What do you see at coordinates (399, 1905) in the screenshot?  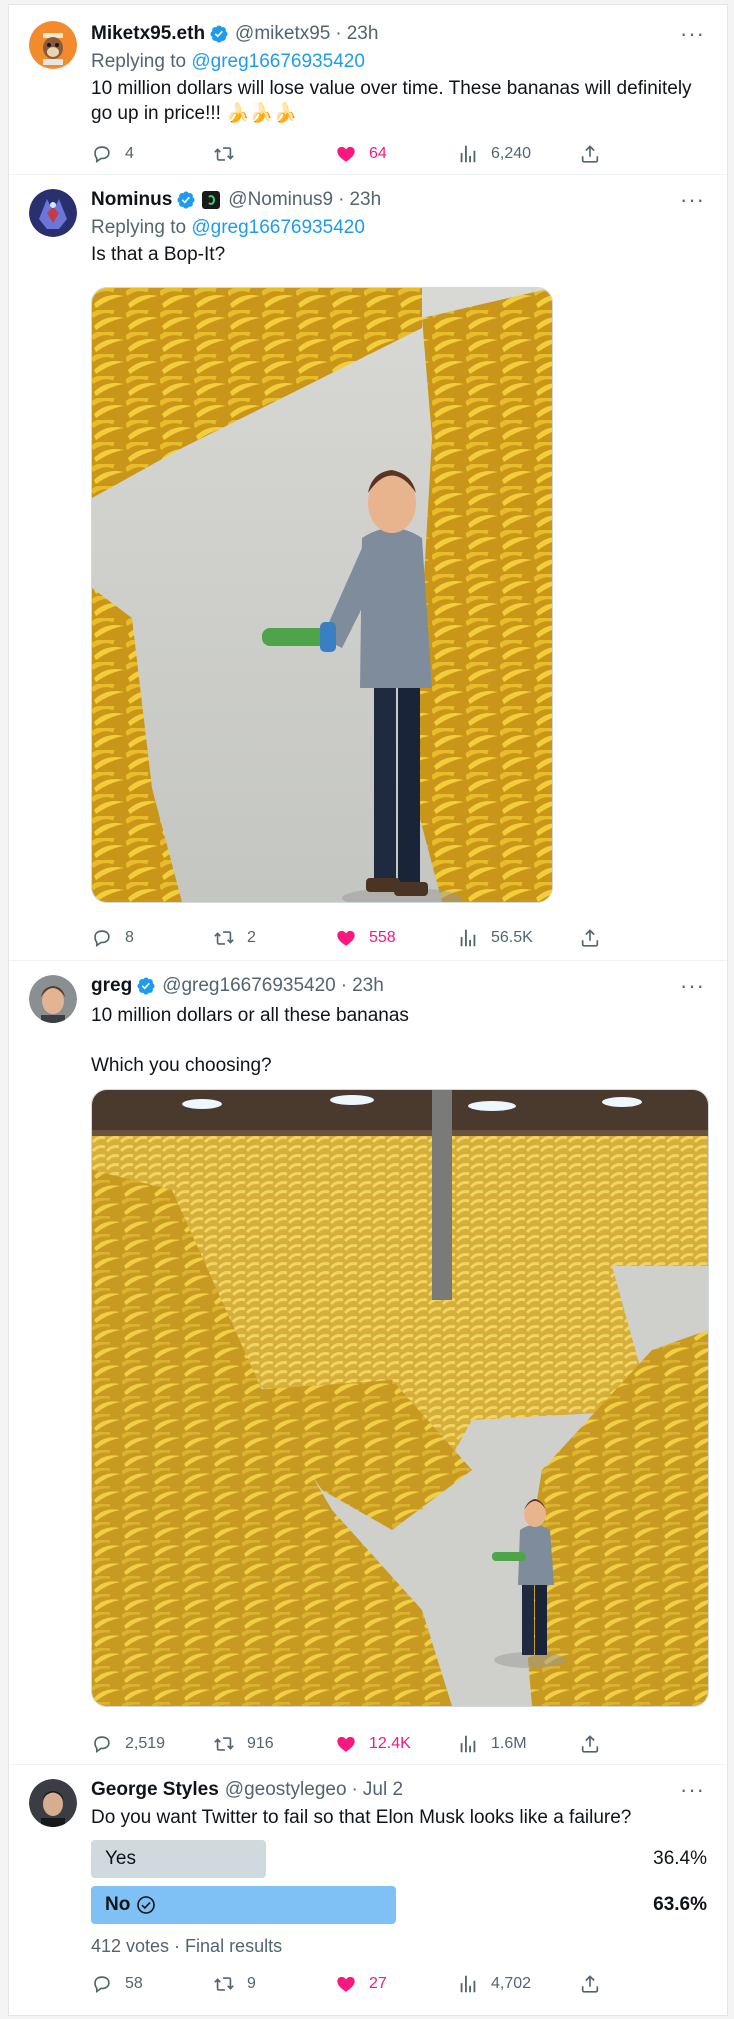 I see `poll-option: No 63.6%` at bounding box center [399, 1905].